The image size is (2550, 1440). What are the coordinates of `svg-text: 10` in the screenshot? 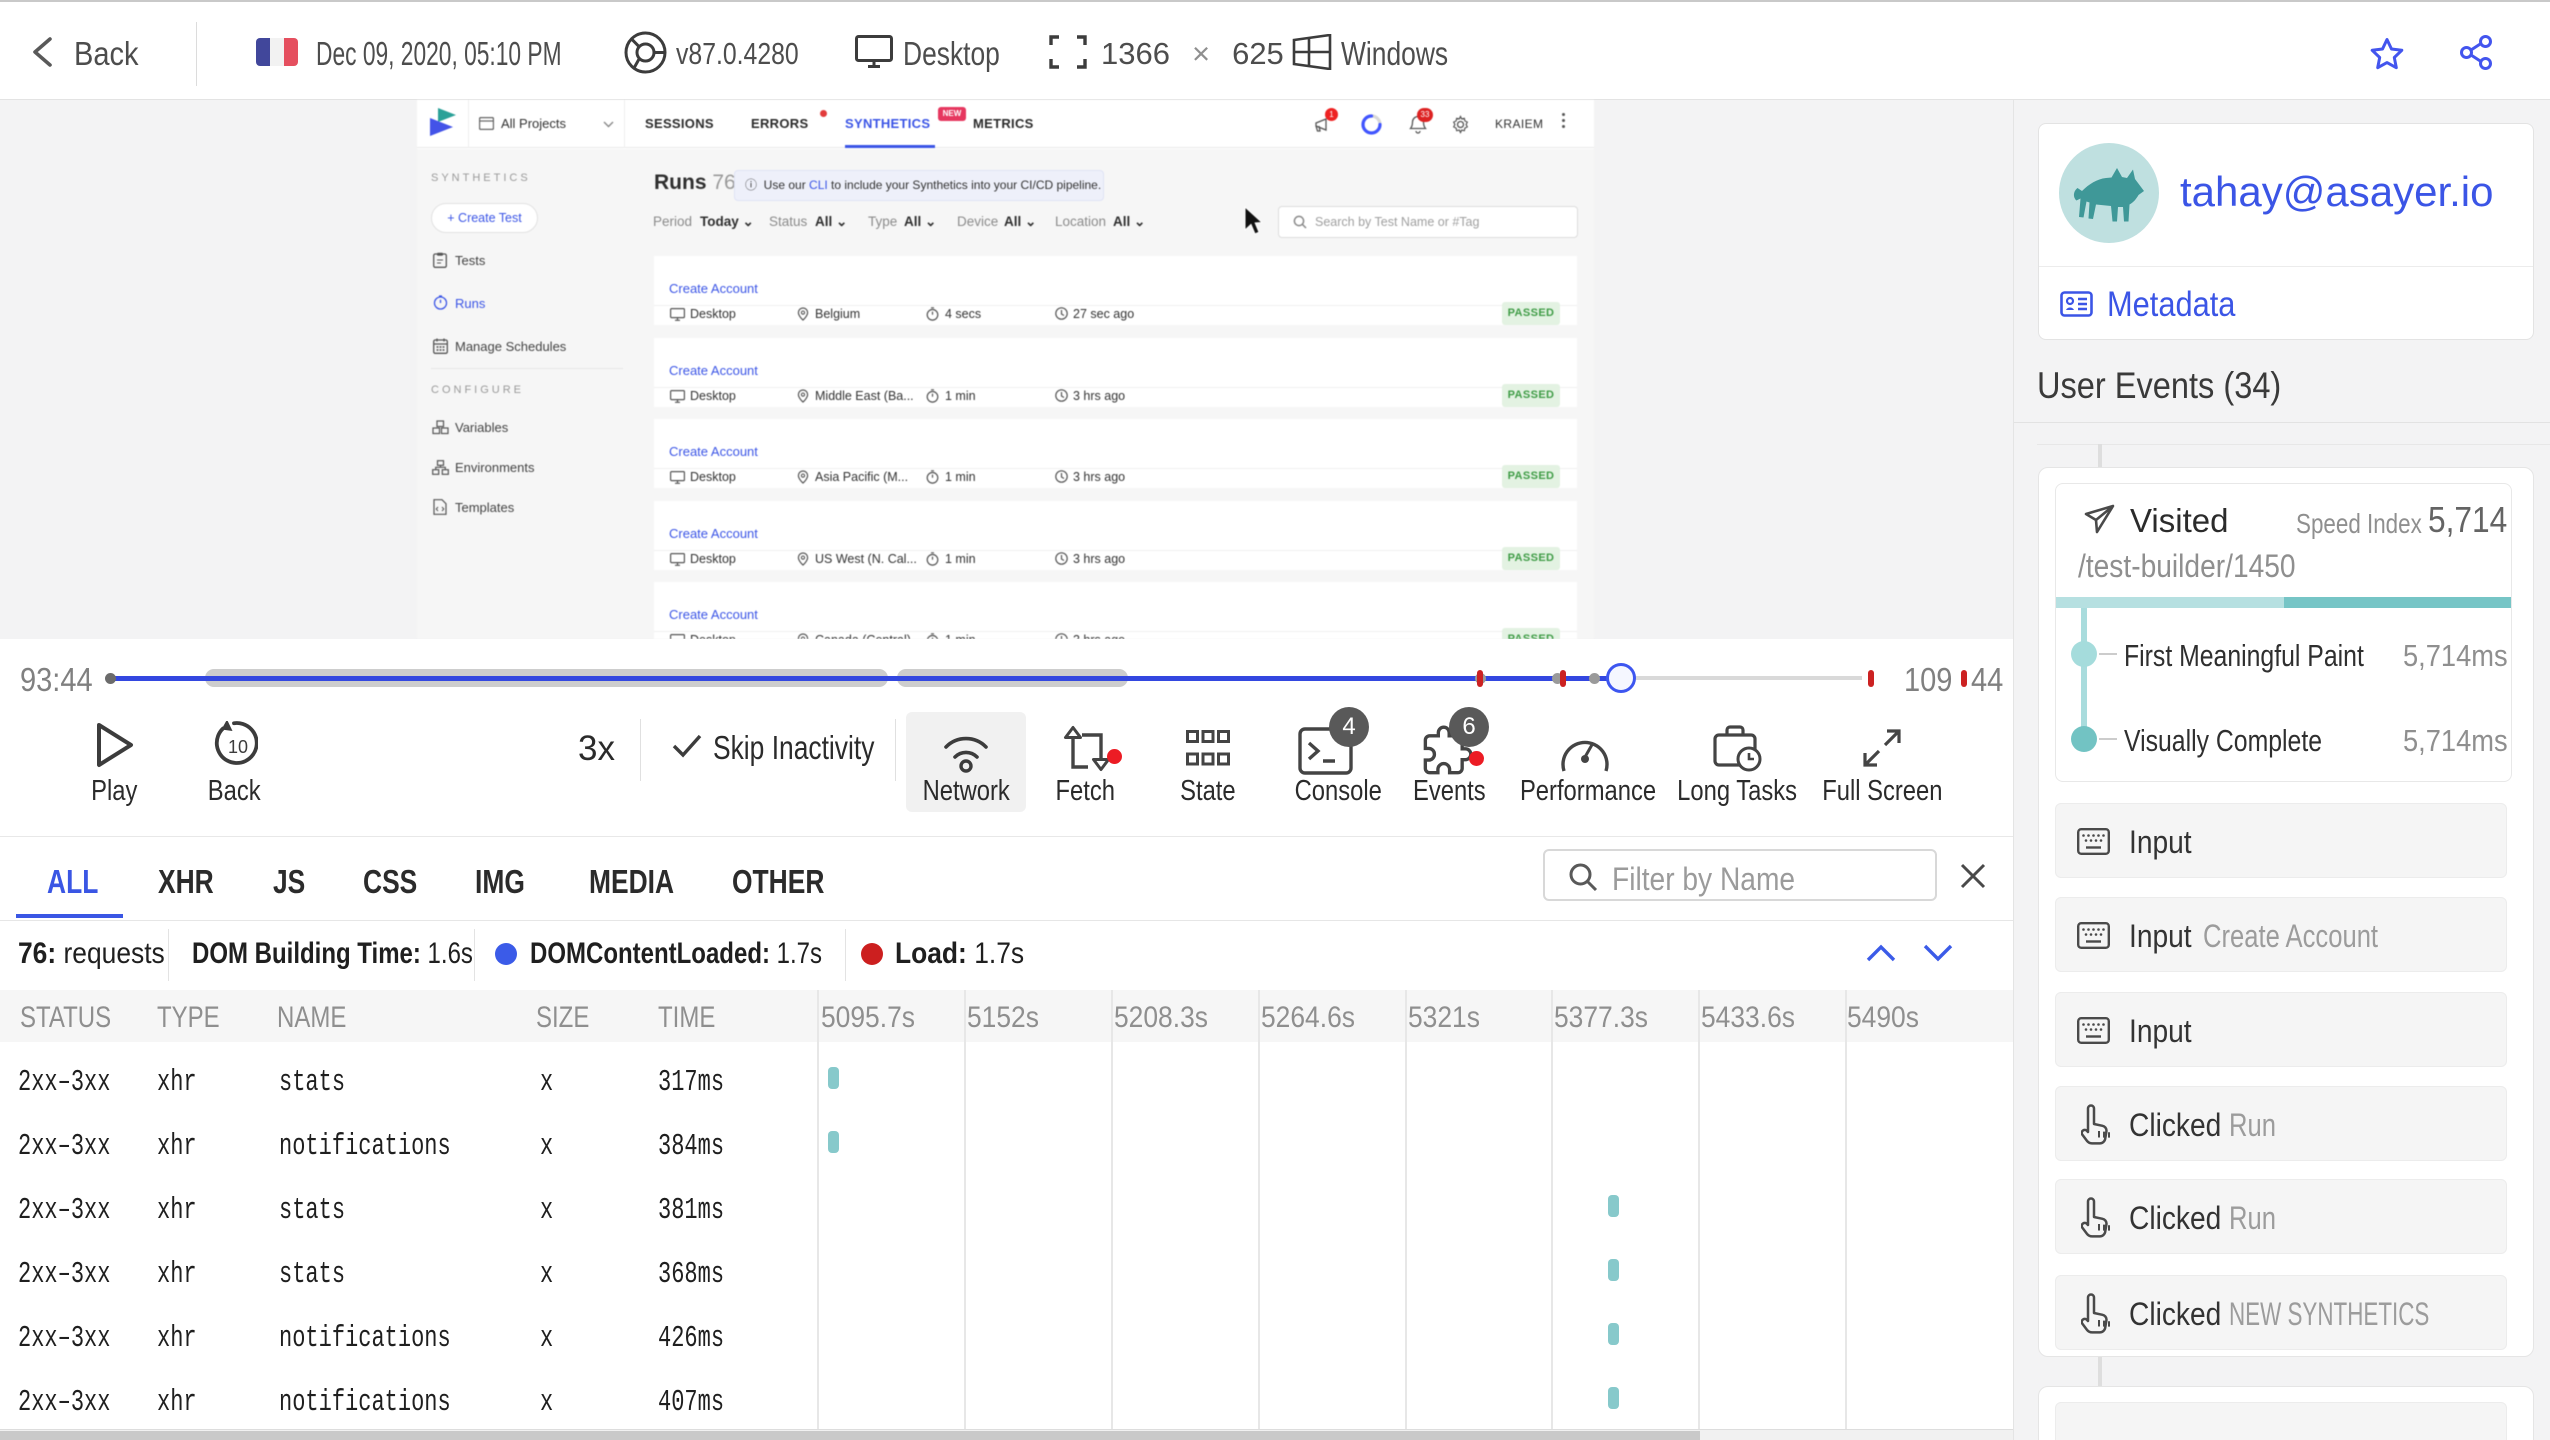 It's located at (238, 747).